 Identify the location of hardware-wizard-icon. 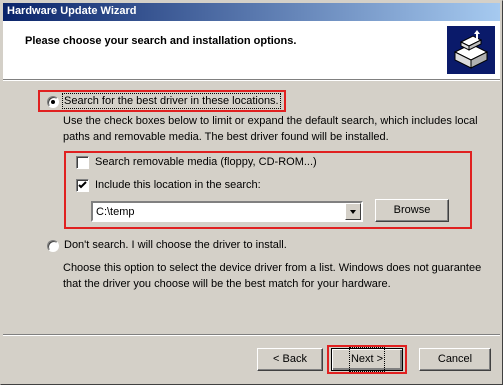
(471, 50).